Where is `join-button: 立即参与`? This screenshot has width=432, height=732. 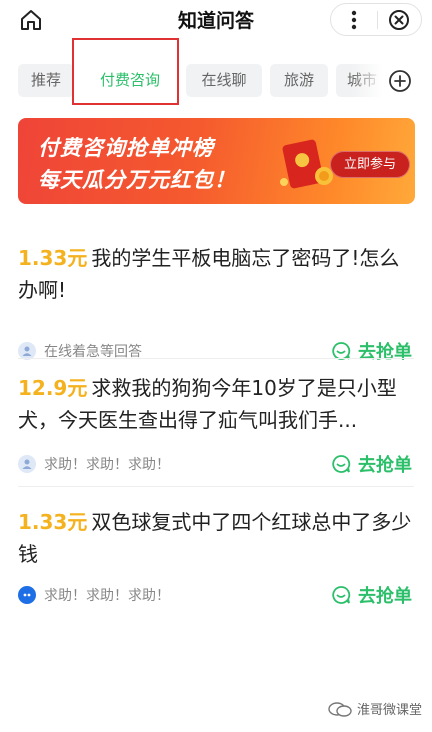 join-button: 立即参与 is located at coordinates (370, 164).